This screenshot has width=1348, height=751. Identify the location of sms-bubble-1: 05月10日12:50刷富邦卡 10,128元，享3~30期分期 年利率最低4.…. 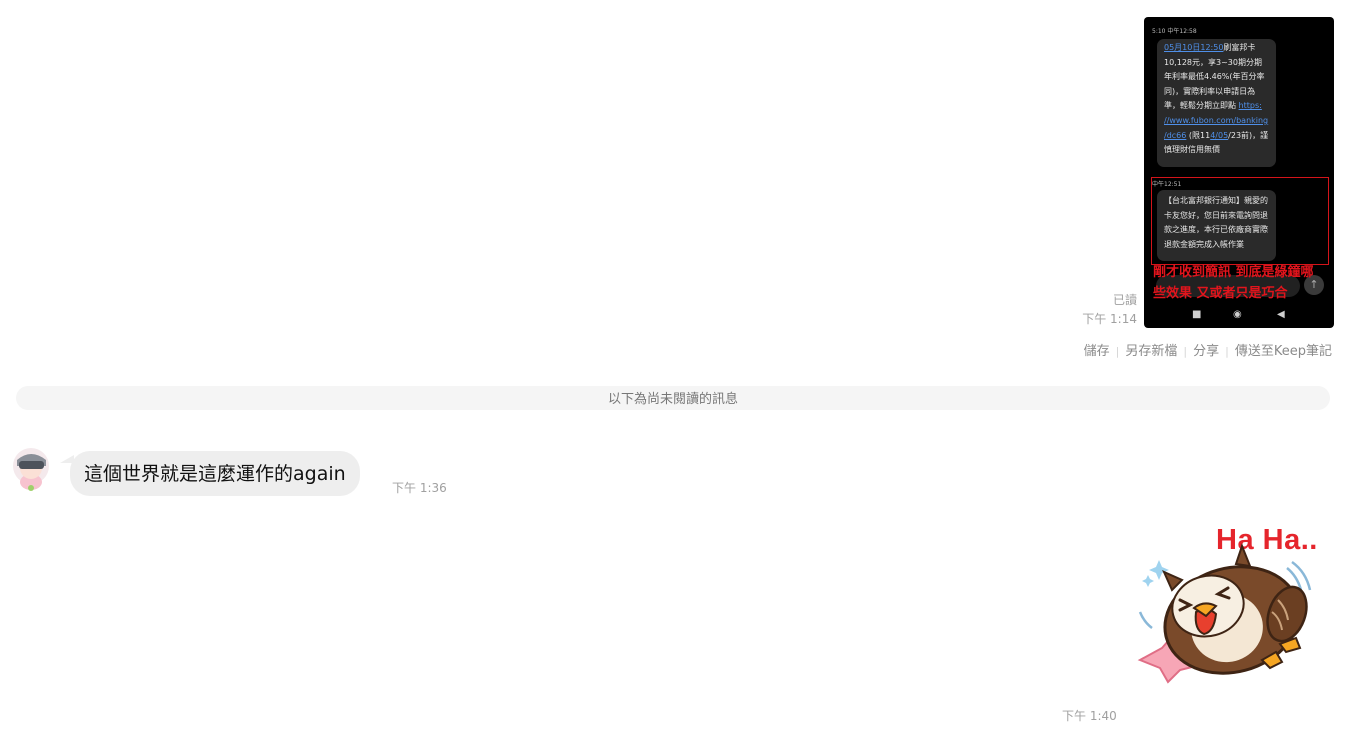
(1216, 103).